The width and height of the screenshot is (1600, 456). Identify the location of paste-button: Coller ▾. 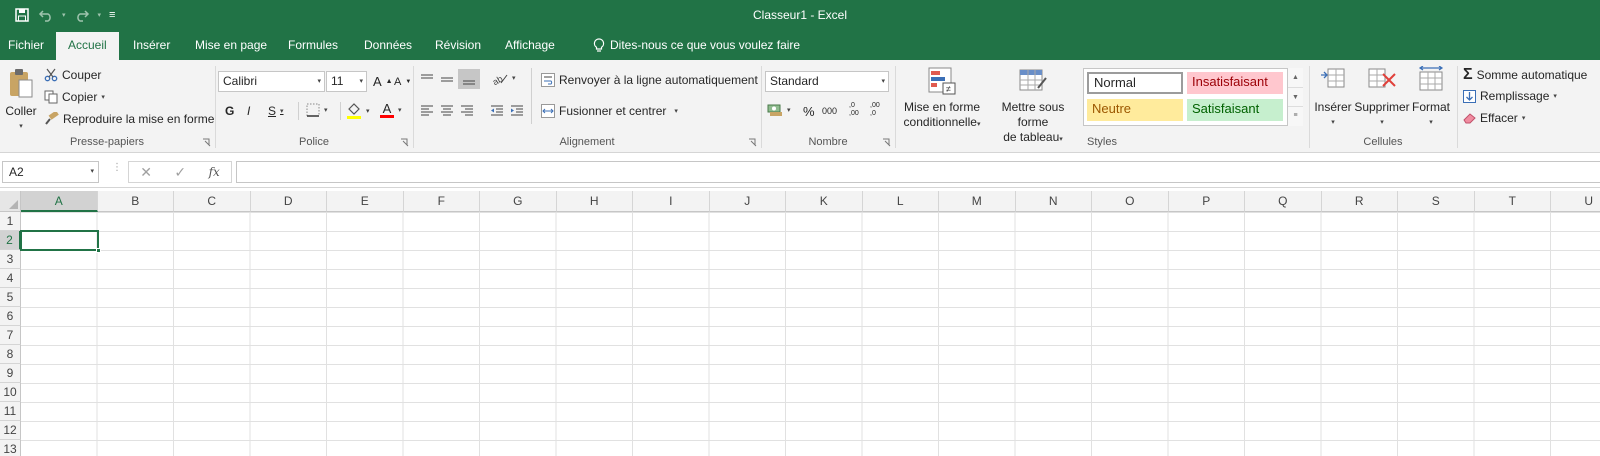
(21, 101).